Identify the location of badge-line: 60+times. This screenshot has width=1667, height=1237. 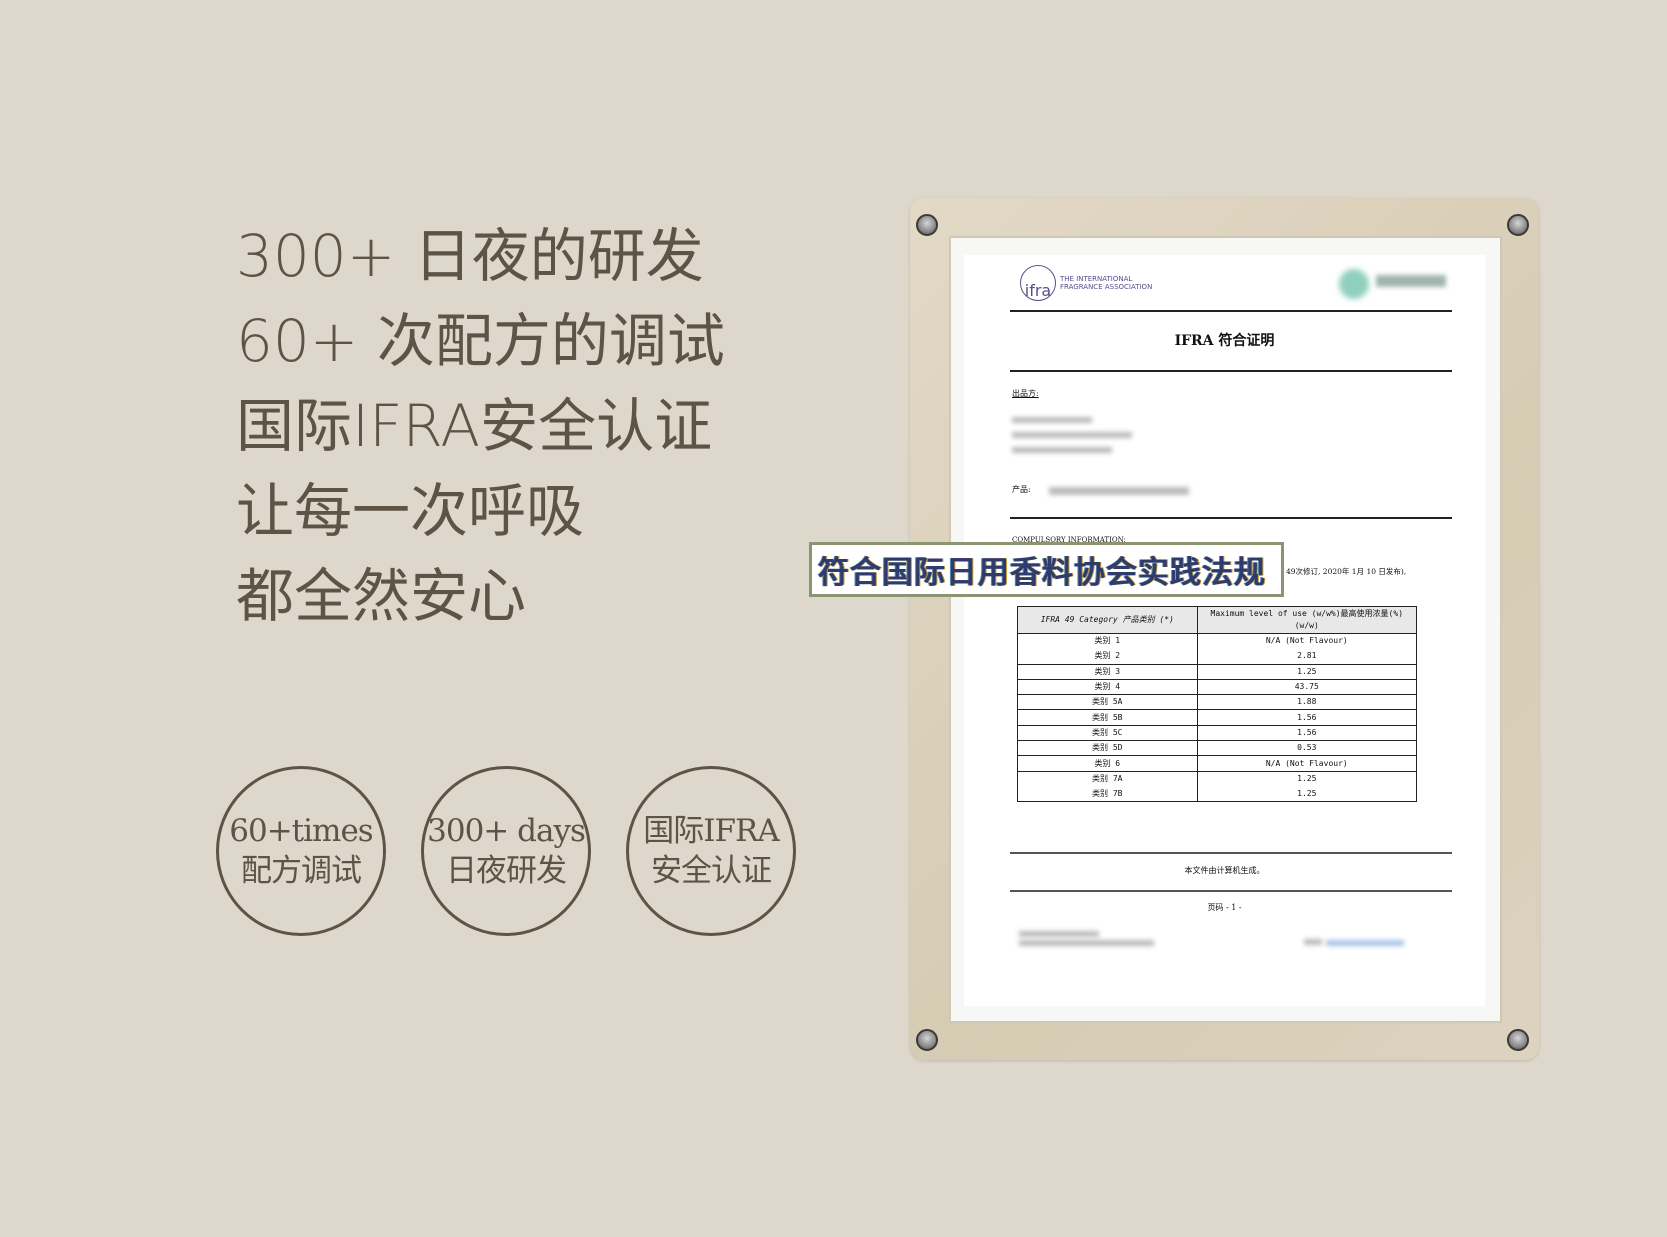
(301, 831).